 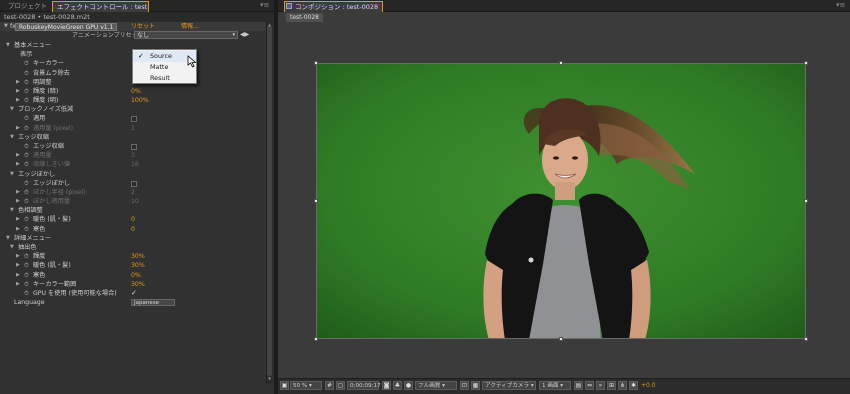 I want to click on composition-subtab: test-0028, so click(x=304, y=17).